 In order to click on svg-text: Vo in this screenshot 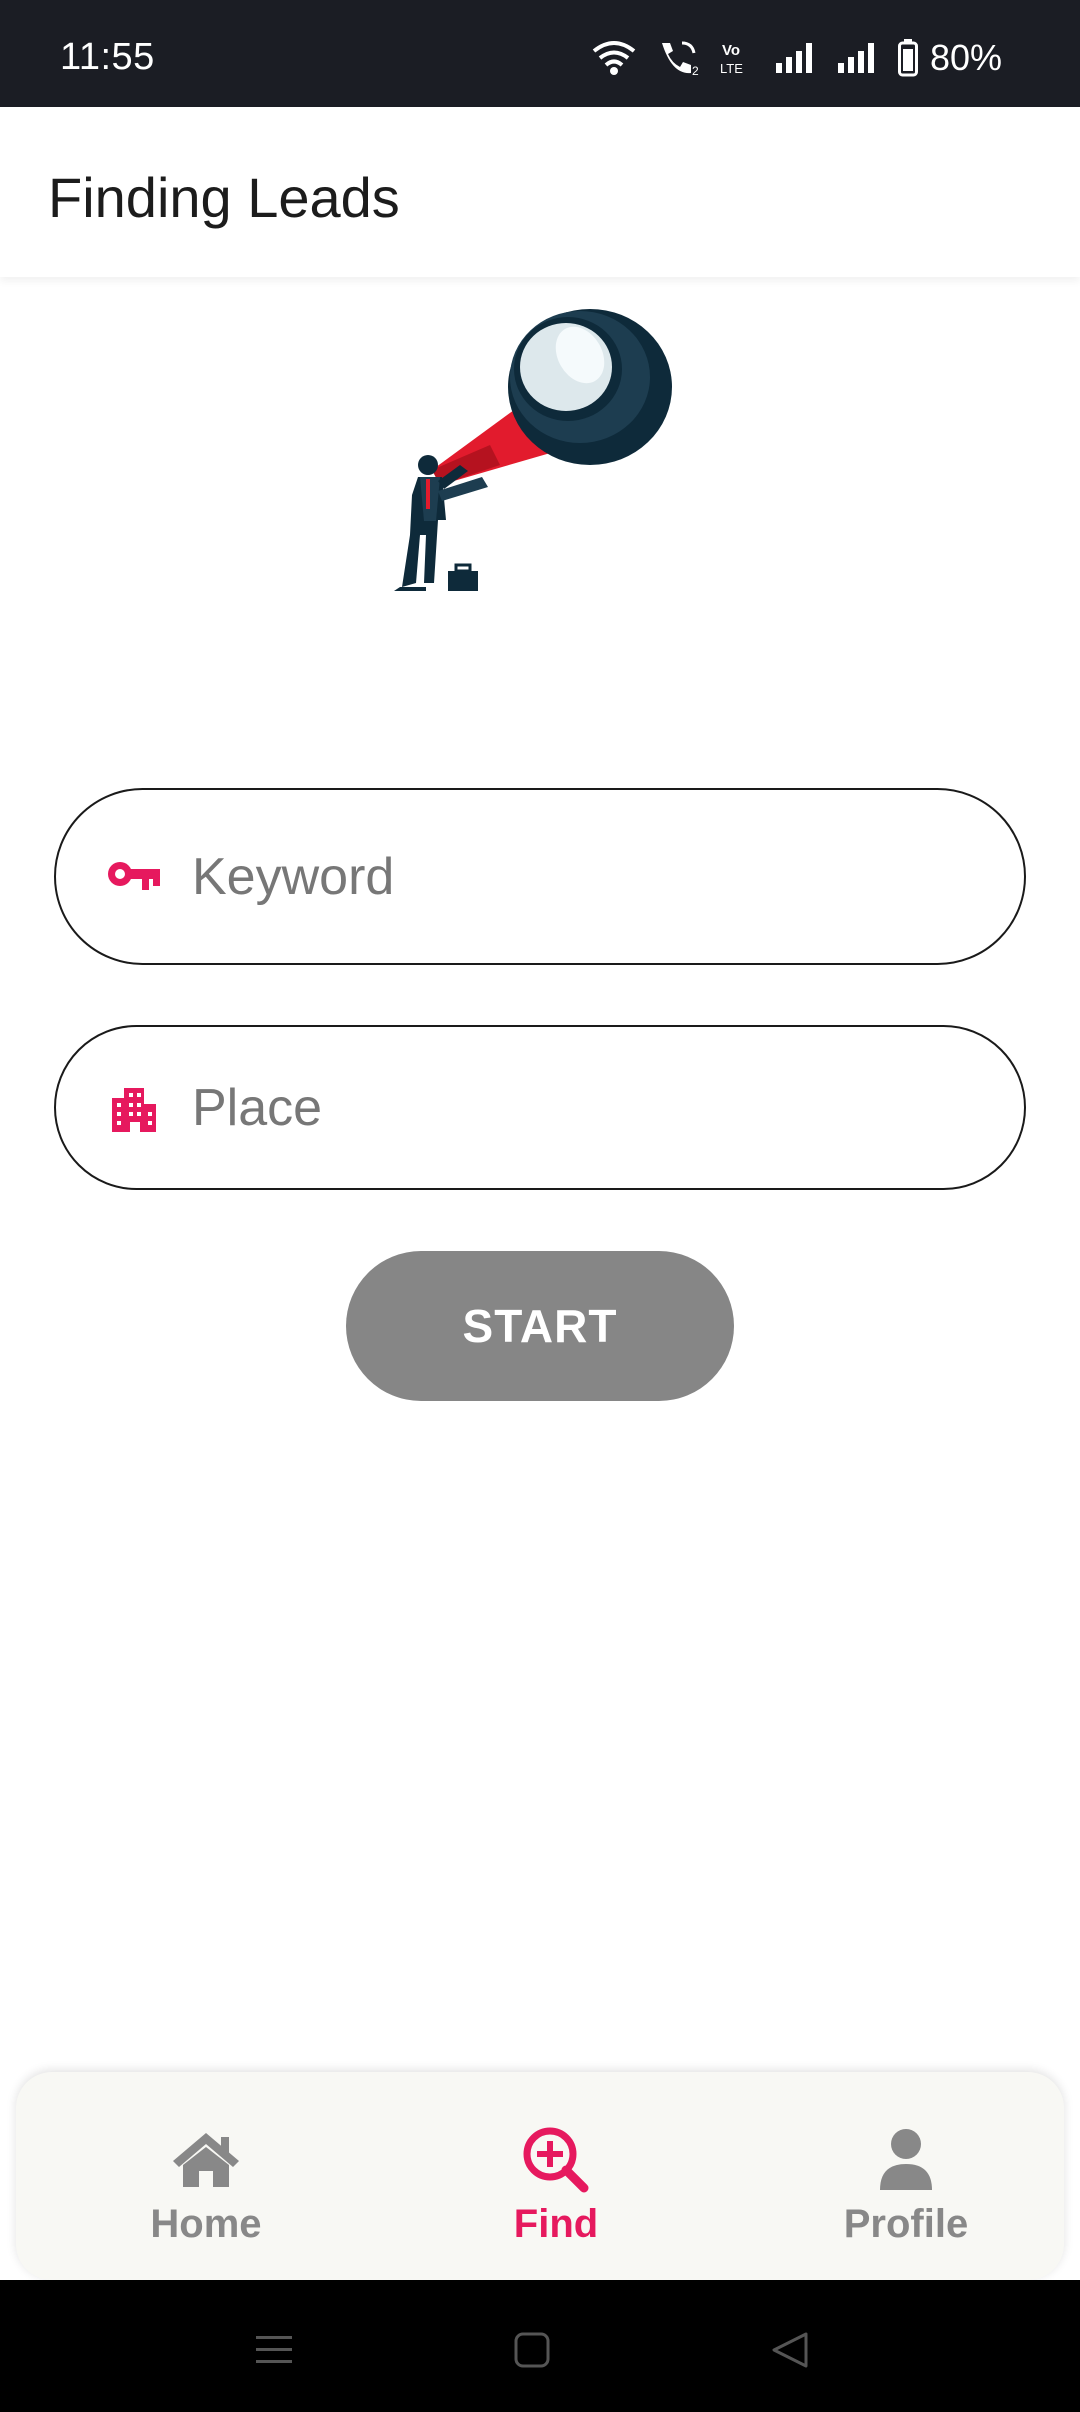, I will do `click(731, 50)`.